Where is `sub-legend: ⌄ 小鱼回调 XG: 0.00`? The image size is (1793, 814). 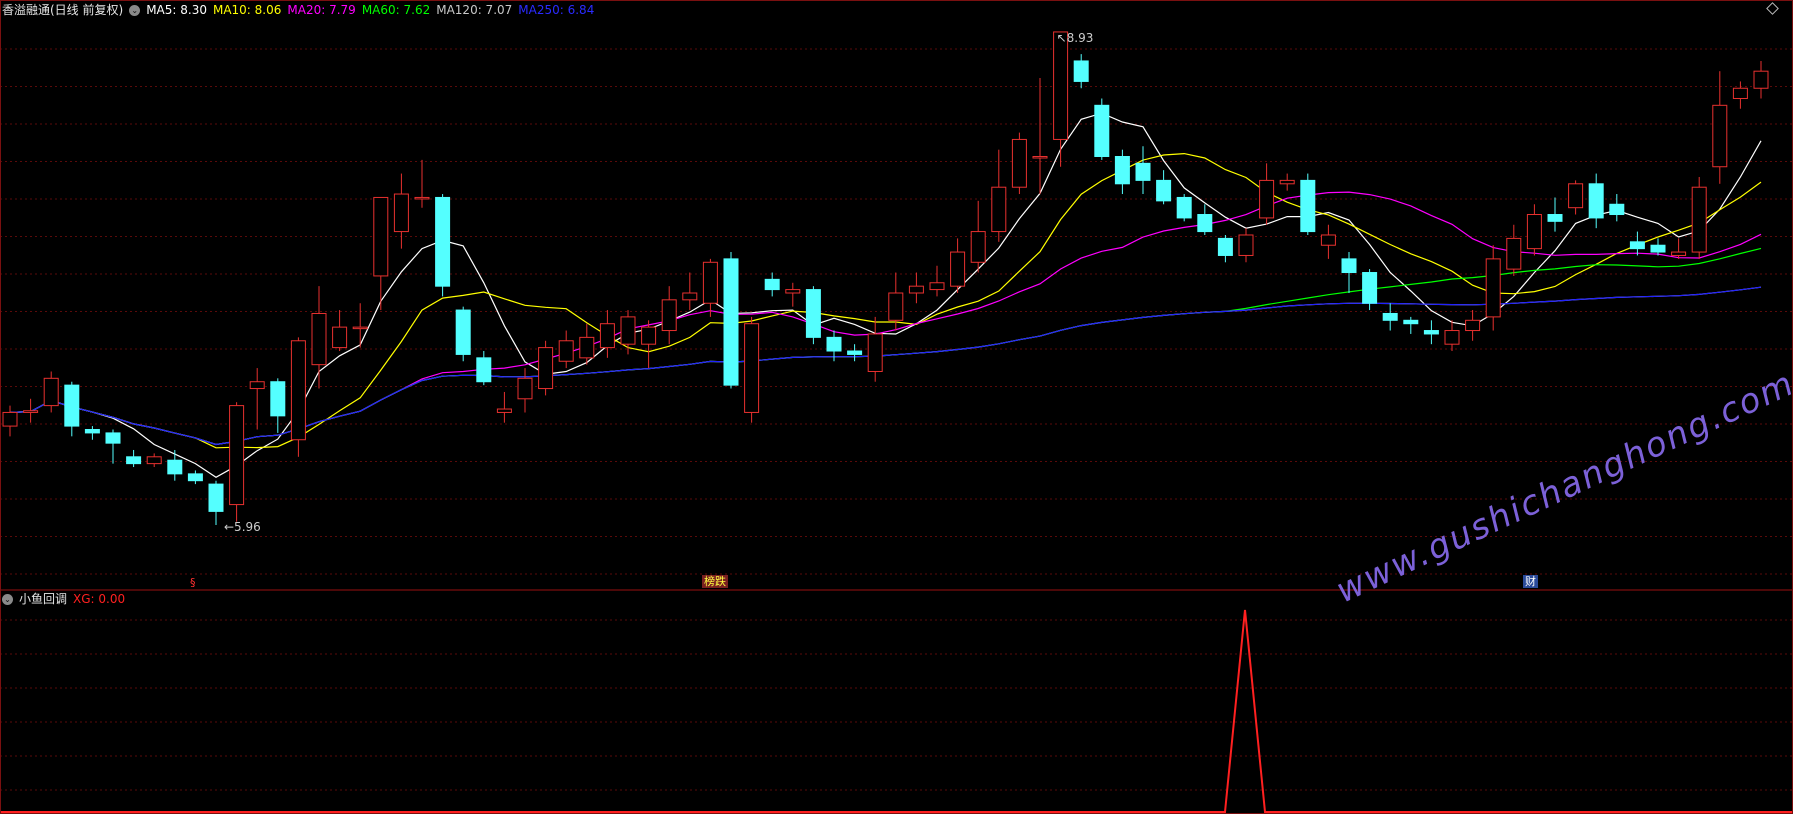 sub-legend: ⌄ 小鱼回调 XG: 0.00 is located at coordinates (63, 599).